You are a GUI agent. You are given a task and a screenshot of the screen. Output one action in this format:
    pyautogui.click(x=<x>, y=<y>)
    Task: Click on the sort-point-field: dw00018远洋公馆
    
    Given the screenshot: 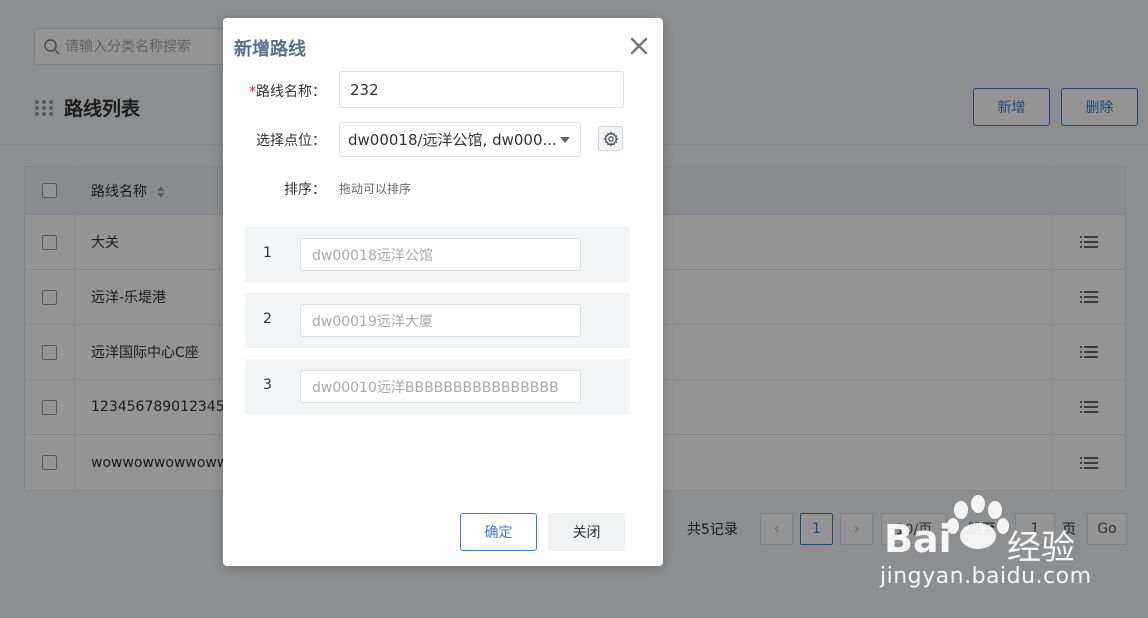 What is the action you would take?
    pyautogui.click(x=440, y=254)
    